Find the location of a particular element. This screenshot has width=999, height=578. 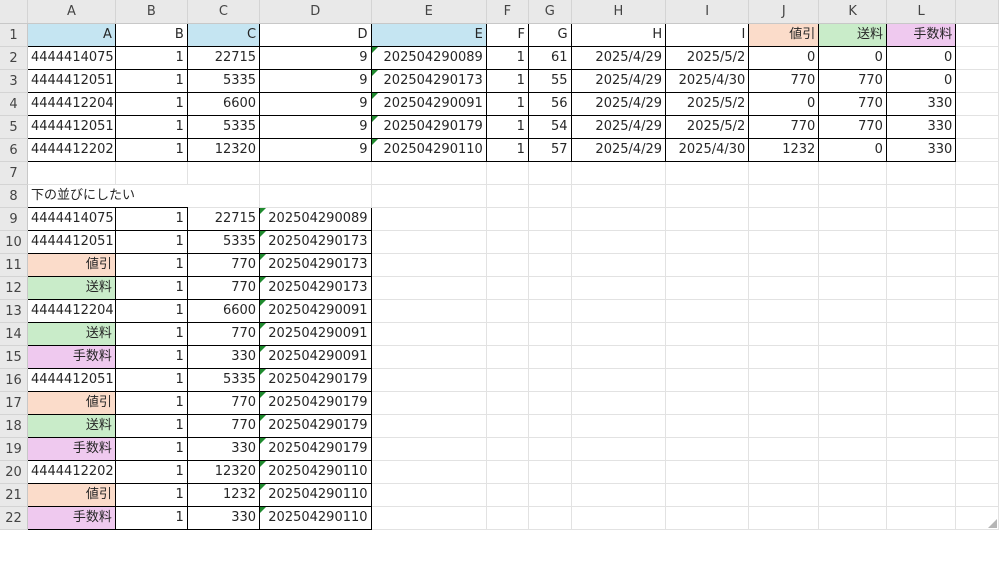

cell-f6: 1 is located at coordinates (507, 150).